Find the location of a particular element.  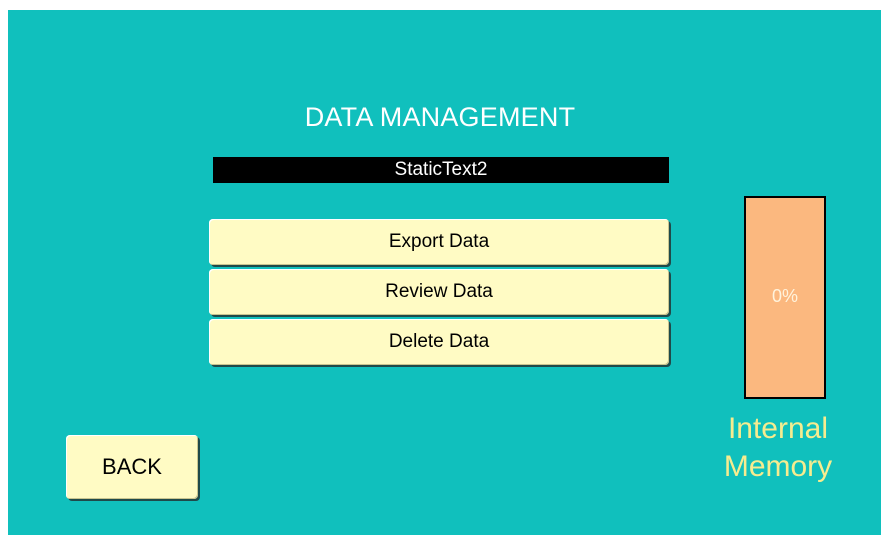

back-button: BACK is located at coordinates (132, 467).